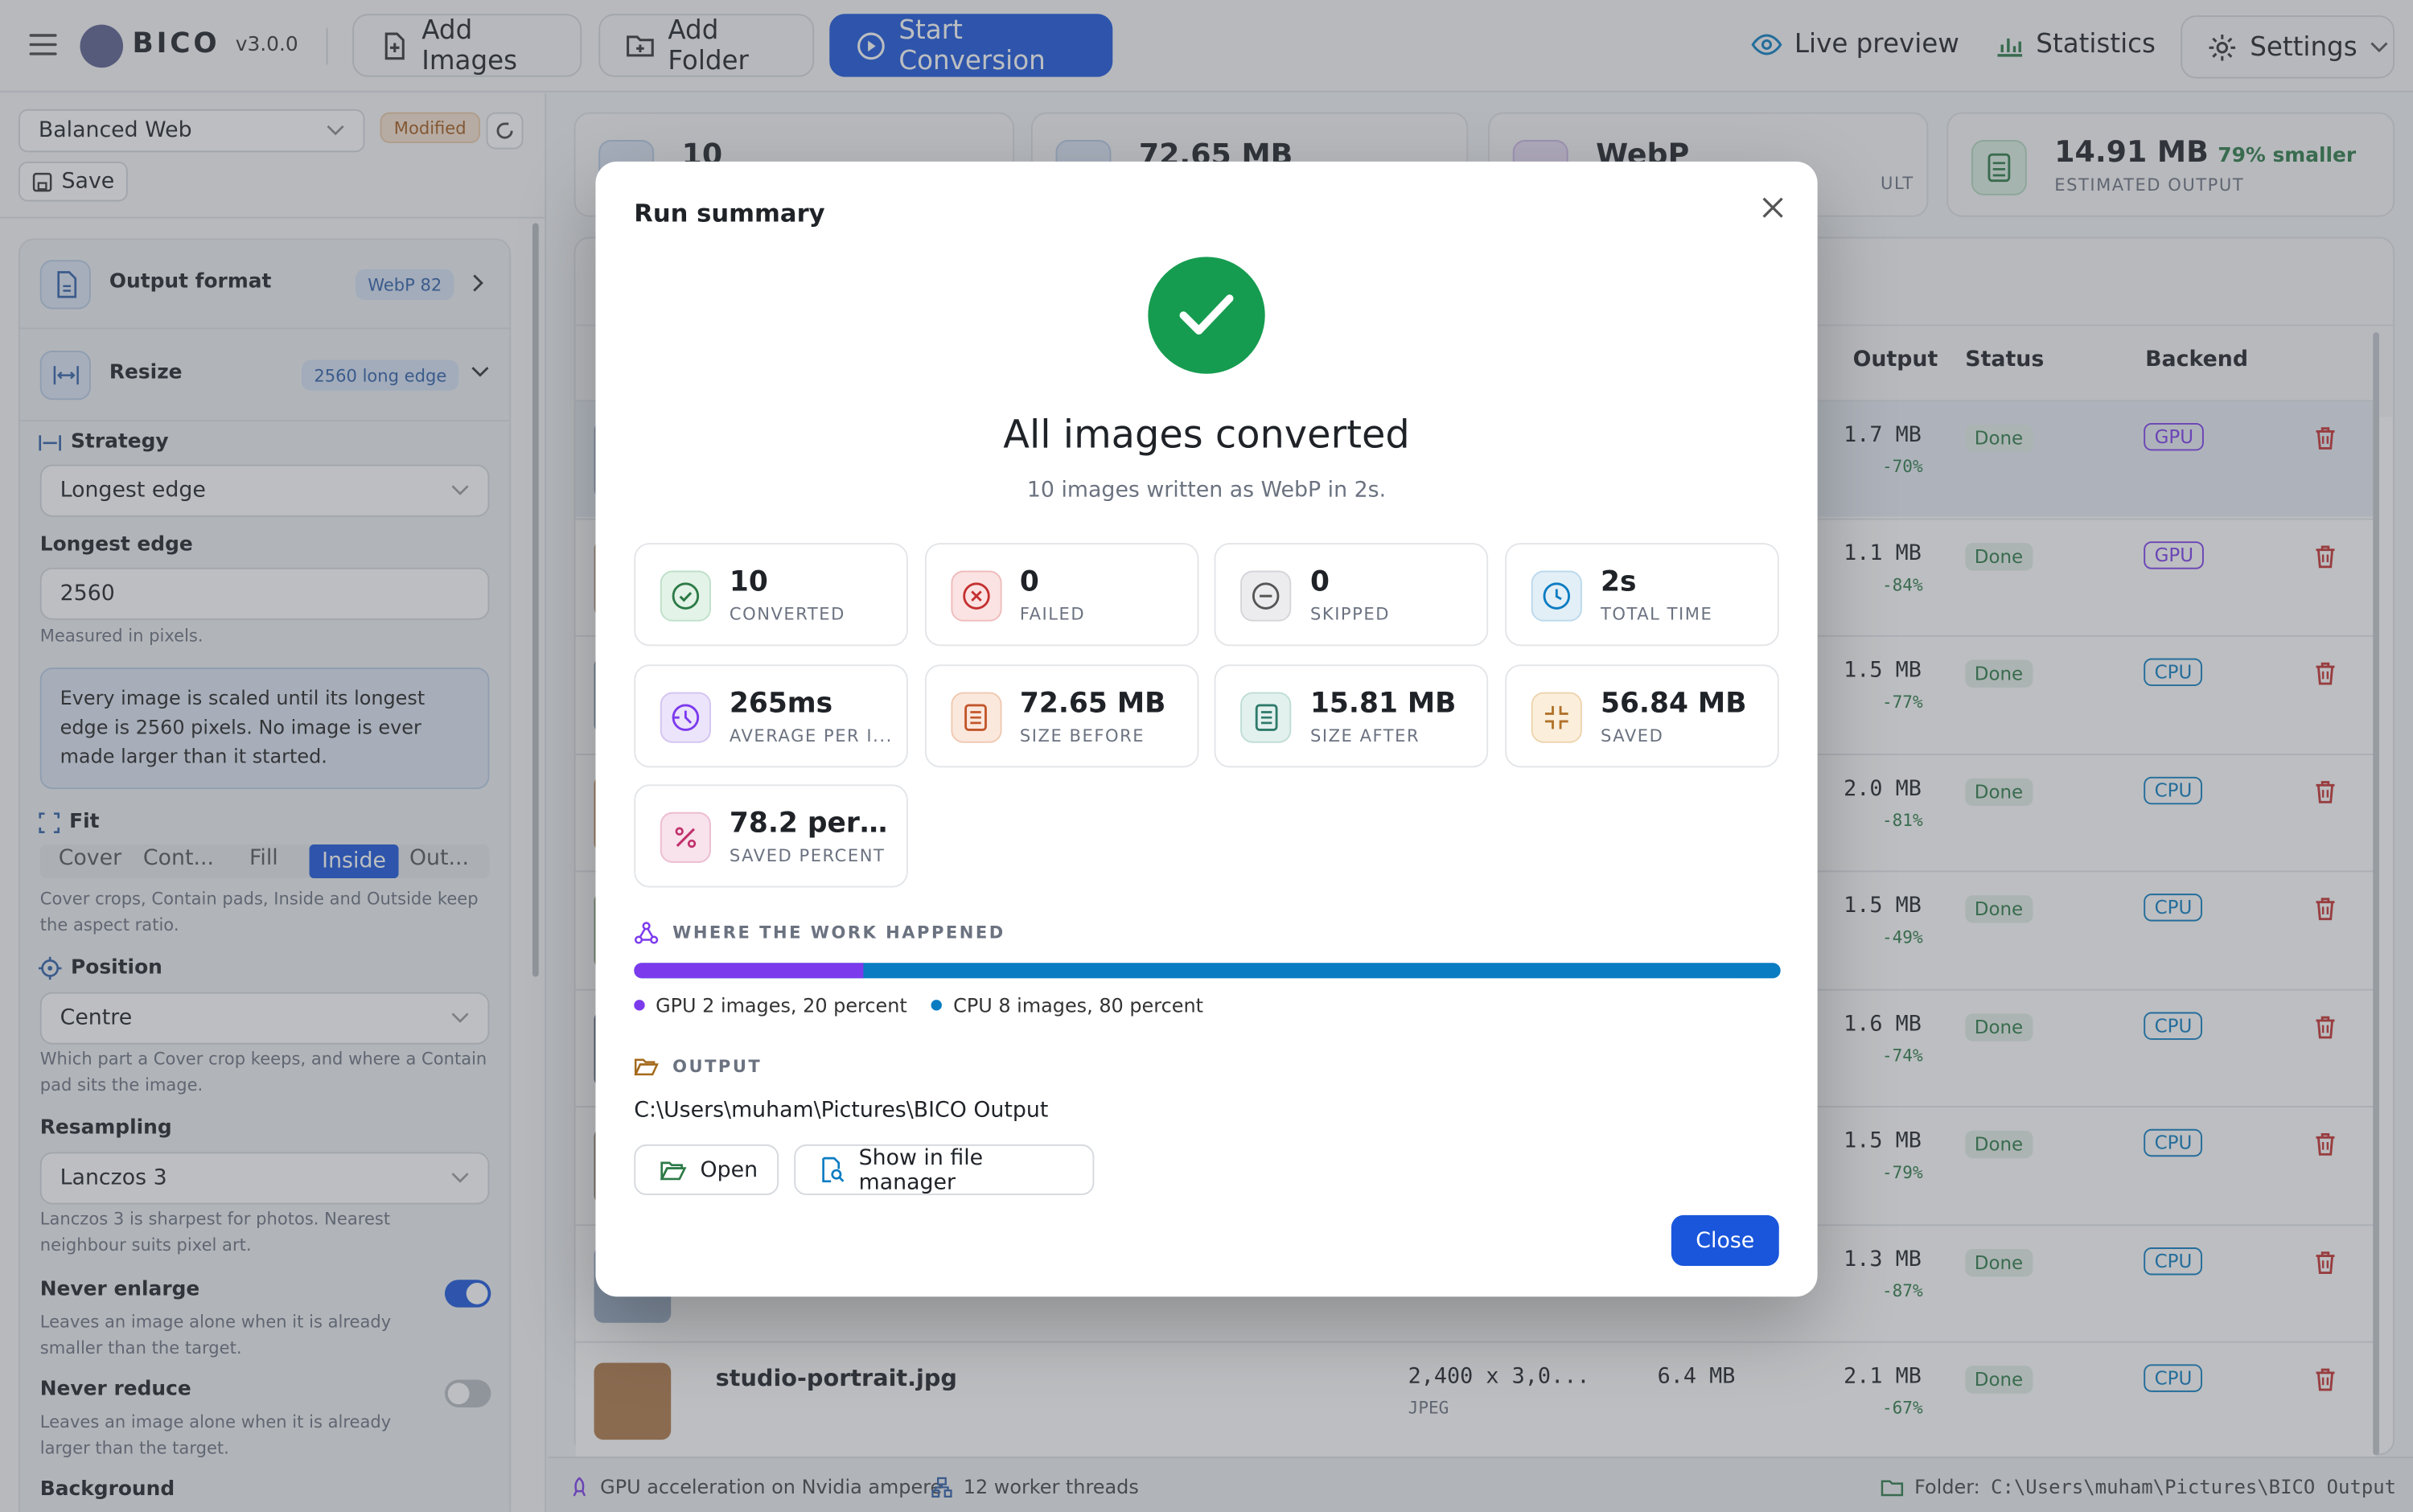  I want to click on stat-card: 2s TOTAL TIME, so click(1642, 595).